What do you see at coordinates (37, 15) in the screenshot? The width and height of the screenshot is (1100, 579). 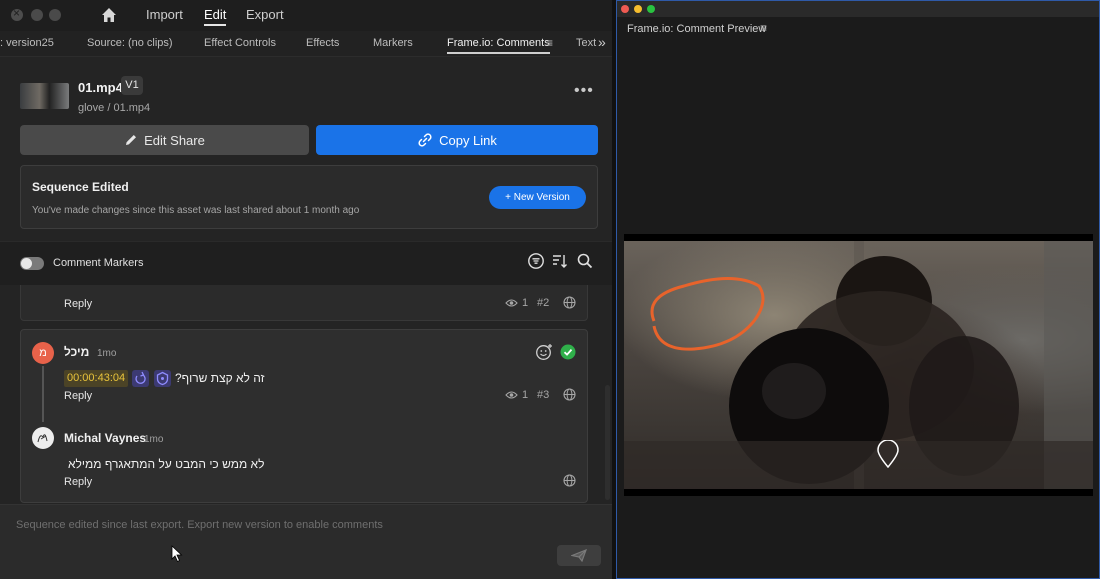 I see `minimize-window-button` at bounding box center [37, 15].